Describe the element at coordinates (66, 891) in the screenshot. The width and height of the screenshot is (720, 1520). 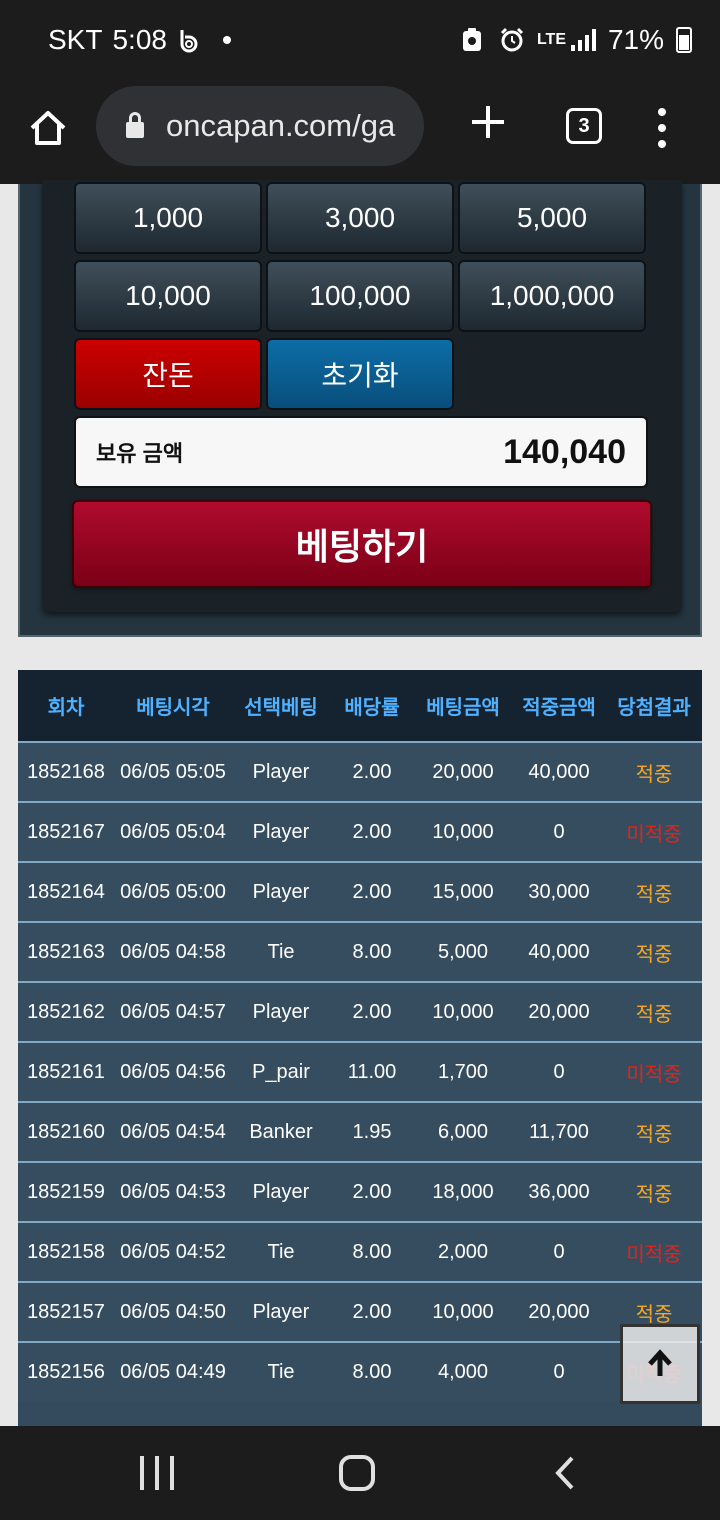
I see `cell-round: 1852164` at that location.